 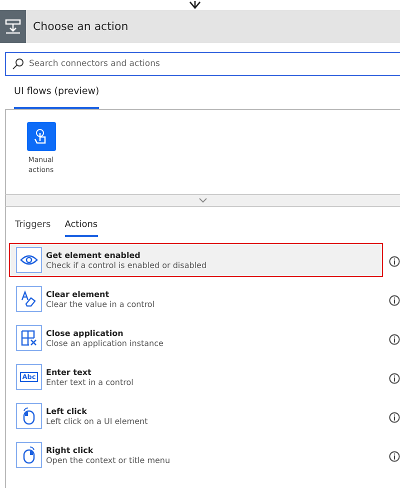 What do you see at coordinates (195, 5) in the screenshot?
I see `down-arrow-icon` at bounding box center [195, 5].